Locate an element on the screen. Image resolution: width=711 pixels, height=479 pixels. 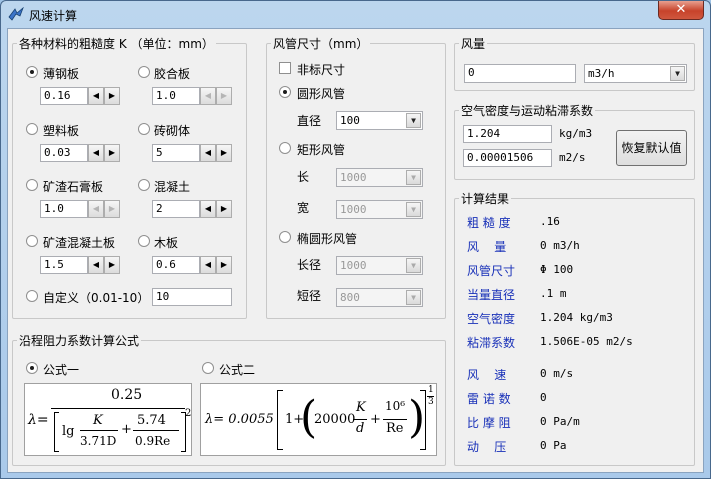
results-legend: 计算结果 is located at coordinates (485, 199).